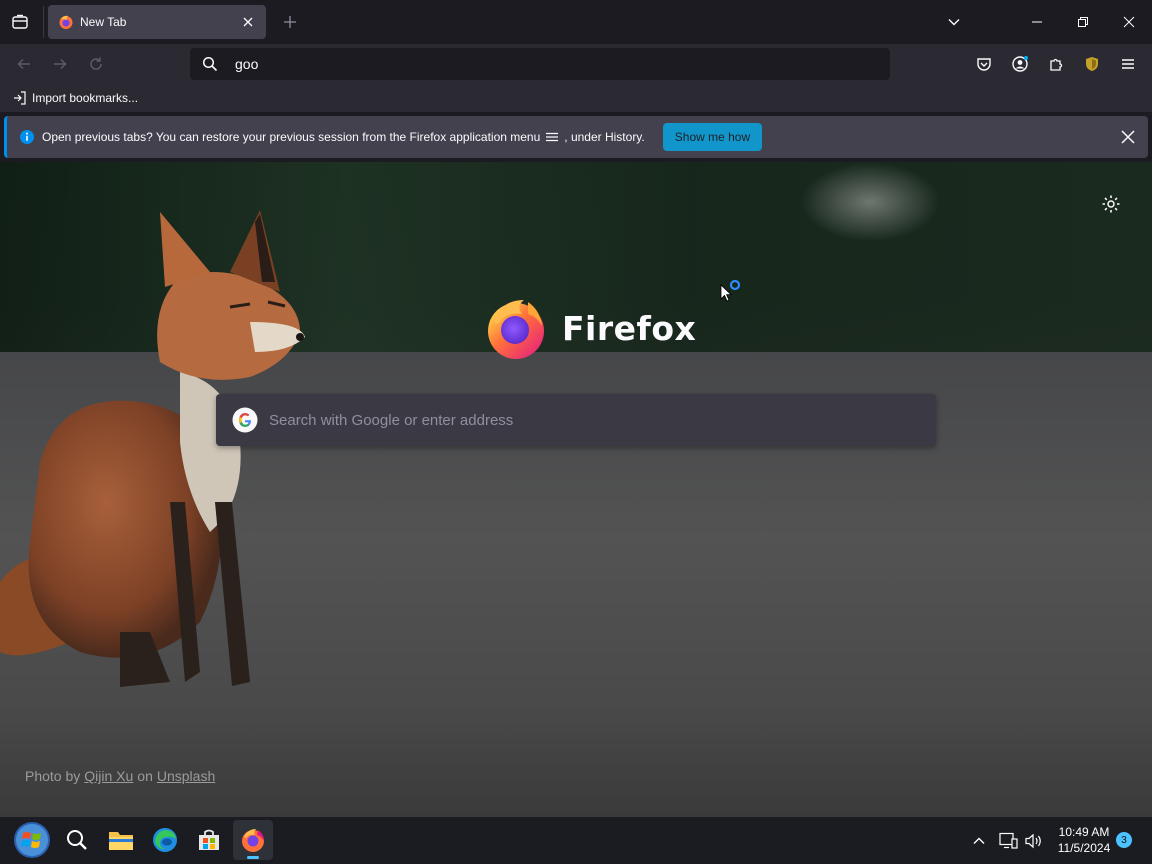 The image size is (1152, 864). I want to click on plus-icon, so click(290, 22).